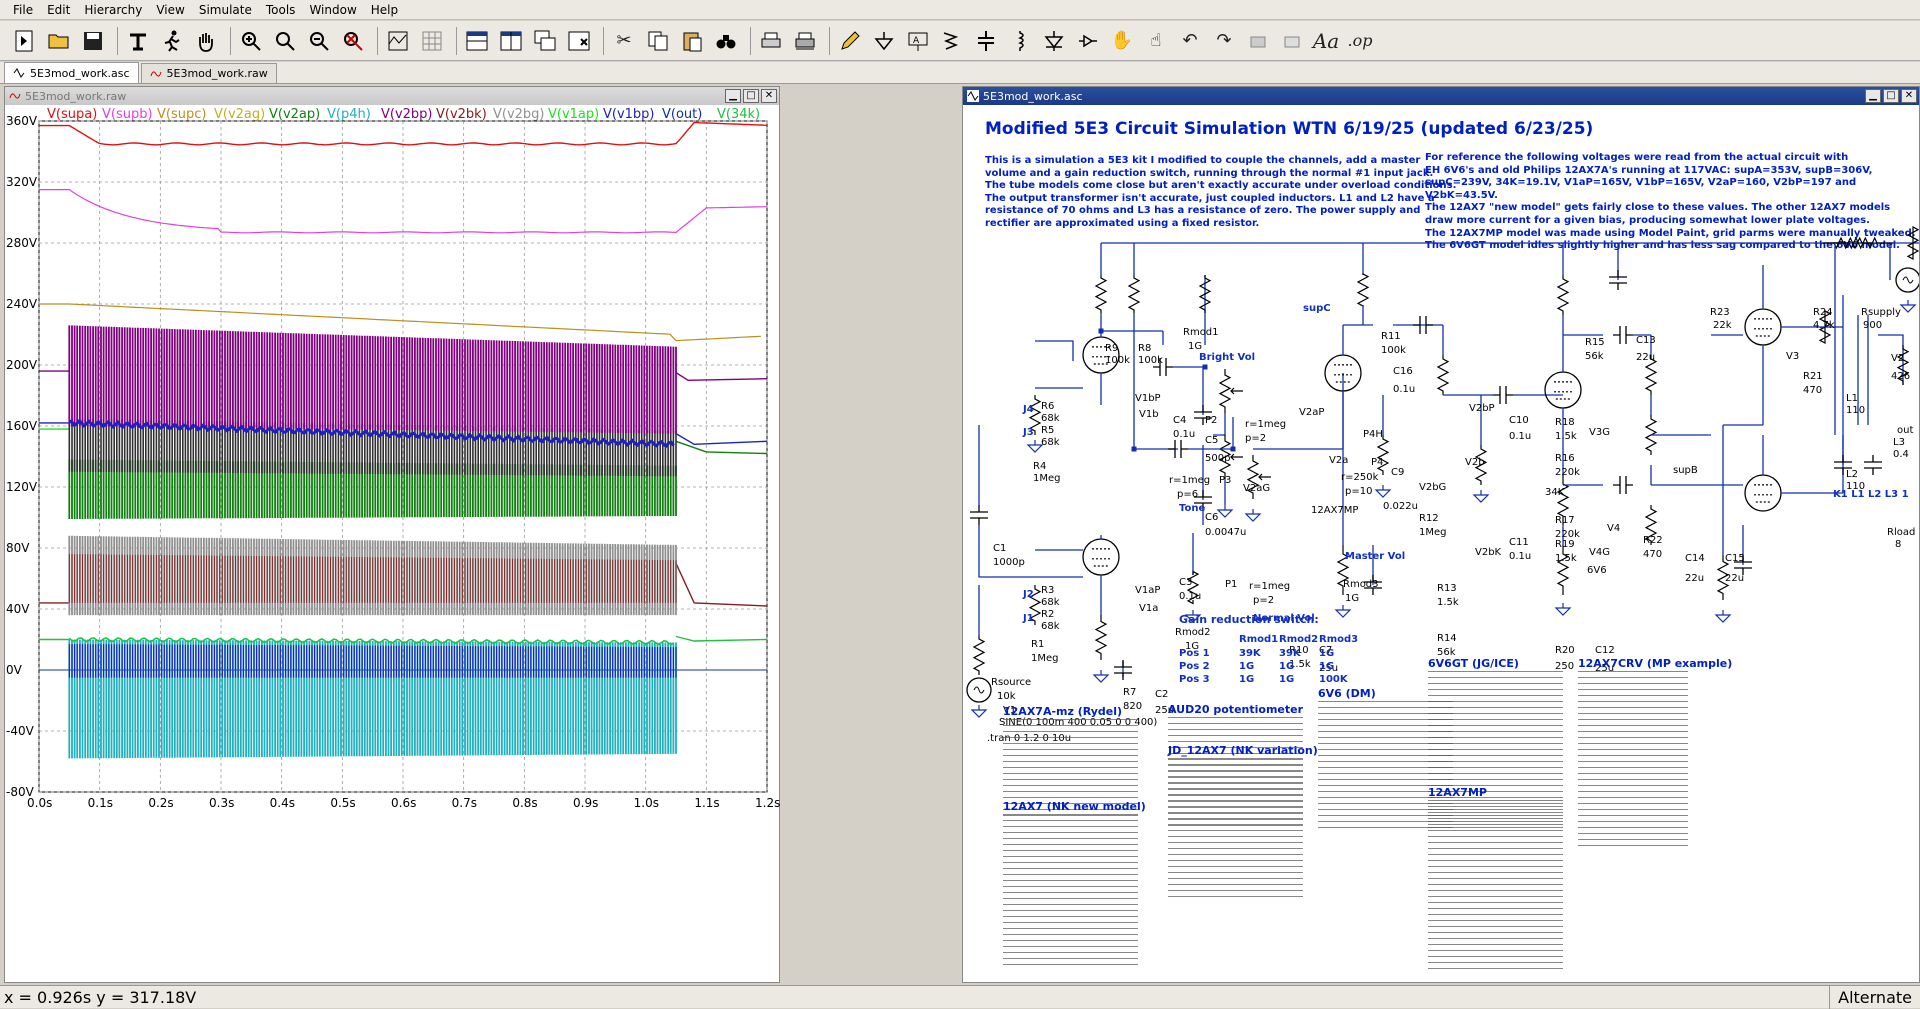 This screenshot has height=1009, width=1920. What do you see at coordinates (1360, 41) in the screenshot?
I see `spice-directive-icon: .op` at bounding box center [1360, 41].